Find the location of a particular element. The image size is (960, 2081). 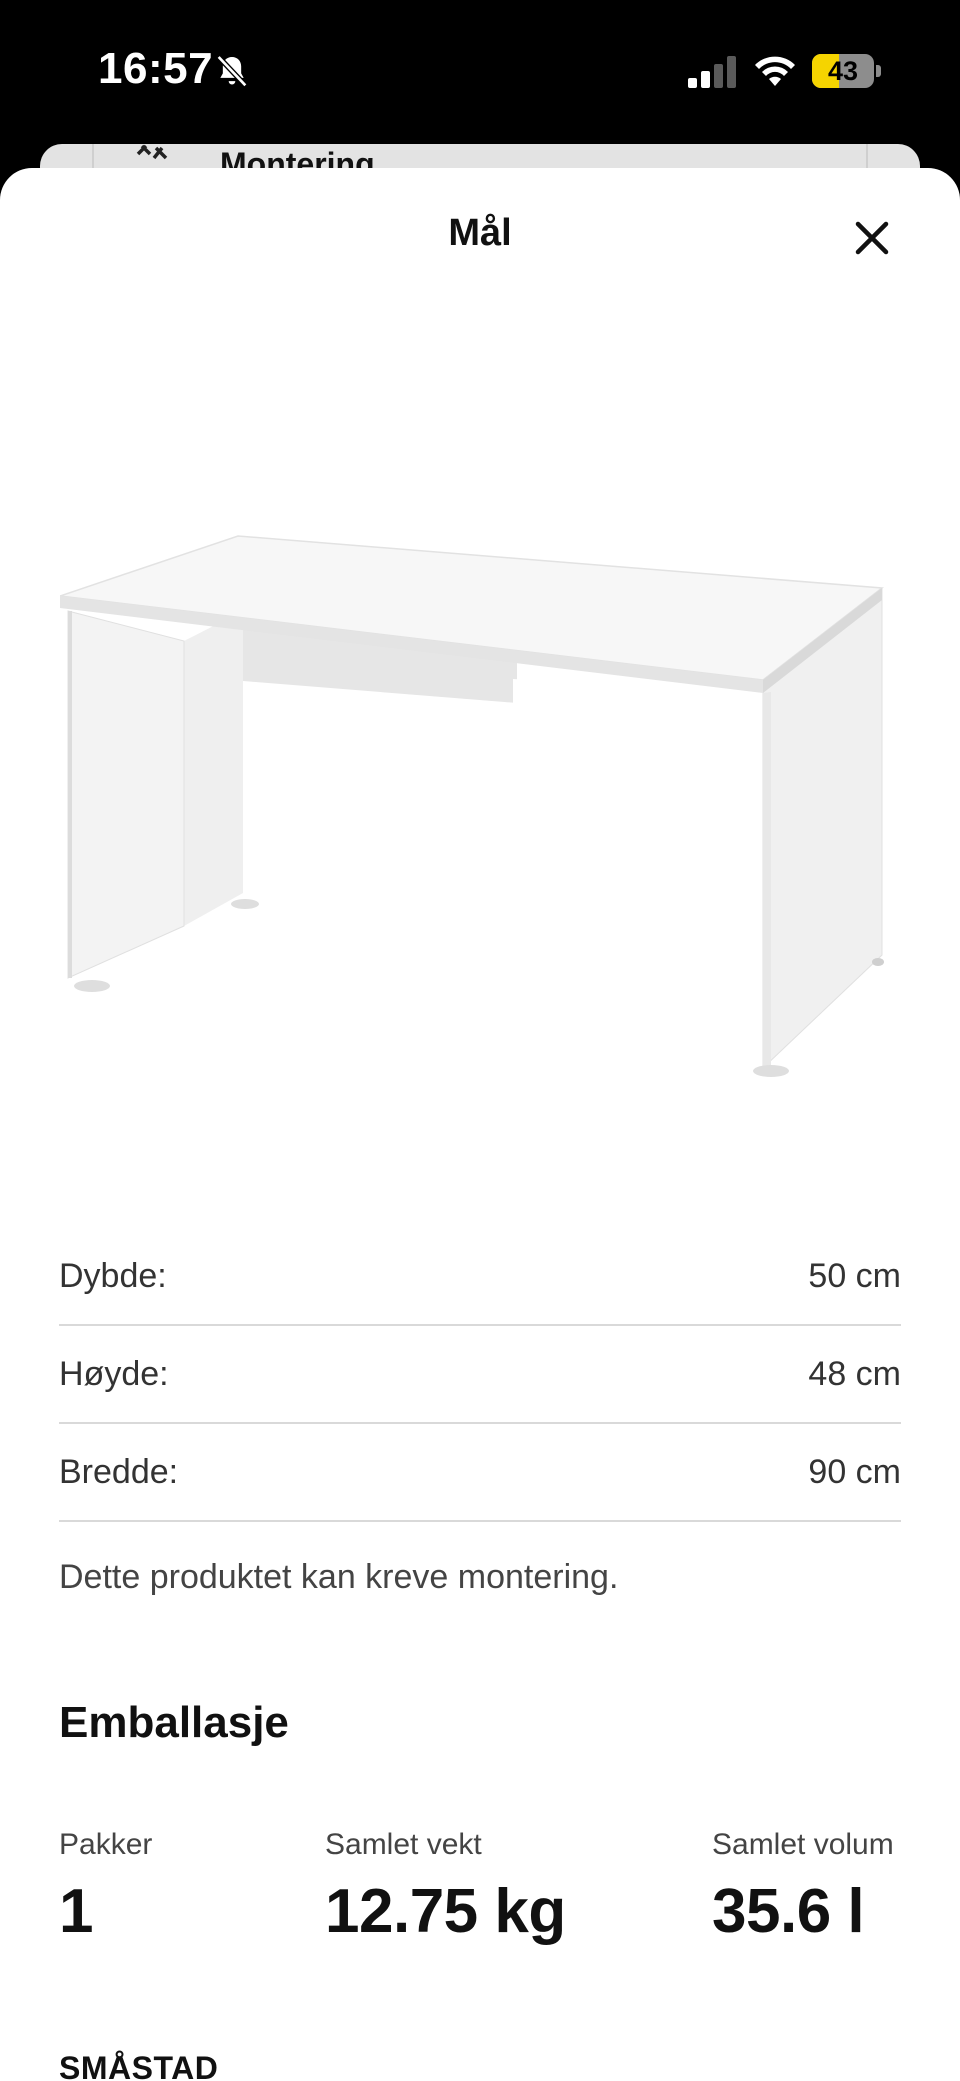

packaging-title: Emballasje is located at coordinates (174, 1722).